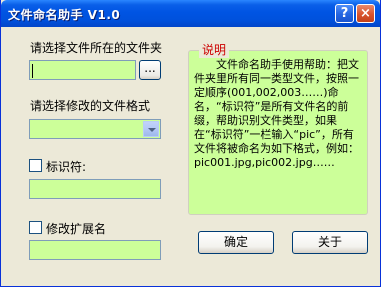 The image size is (385, 290). What do you see at coordinates (32, 71) in the screenshot?
I see `text-caret` at bounding box center [32, 71].